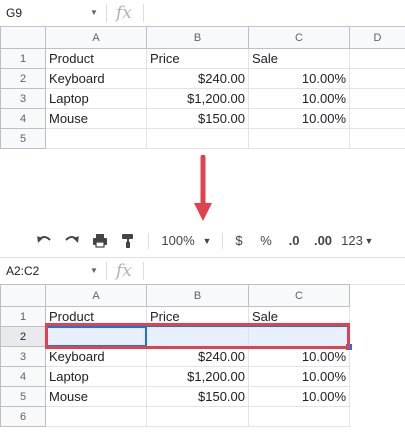 The width and height of the screenshot is (405, 434). What do you see at coordinates (72, 241) in the screenshot?
I see `redo-icon` at bounding box center [72, 241].